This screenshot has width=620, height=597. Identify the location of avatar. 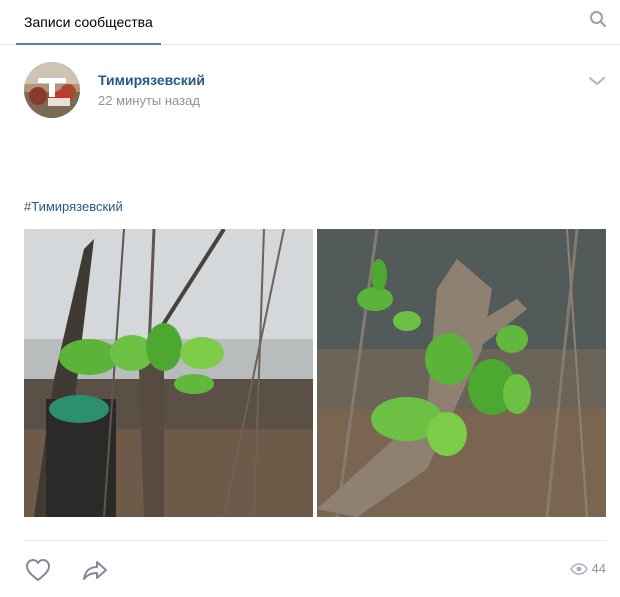
(52, 90).